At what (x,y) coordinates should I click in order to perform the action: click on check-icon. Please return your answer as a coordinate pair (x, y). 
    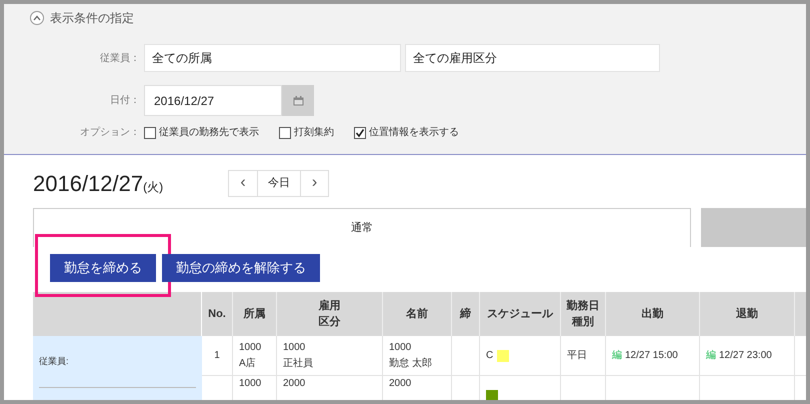
    Looking at the image, I should click on (360, 133).